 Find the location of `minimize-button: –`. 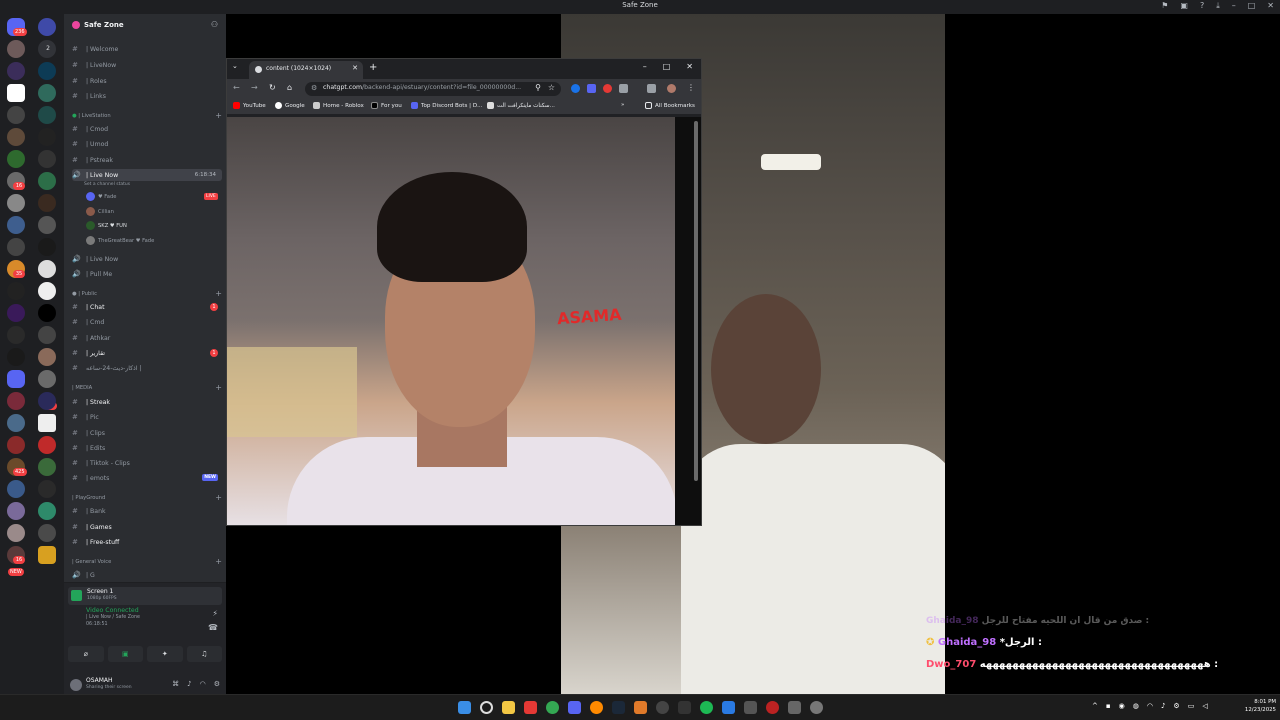

minimize-button: – is located at coordinates (645, 66).